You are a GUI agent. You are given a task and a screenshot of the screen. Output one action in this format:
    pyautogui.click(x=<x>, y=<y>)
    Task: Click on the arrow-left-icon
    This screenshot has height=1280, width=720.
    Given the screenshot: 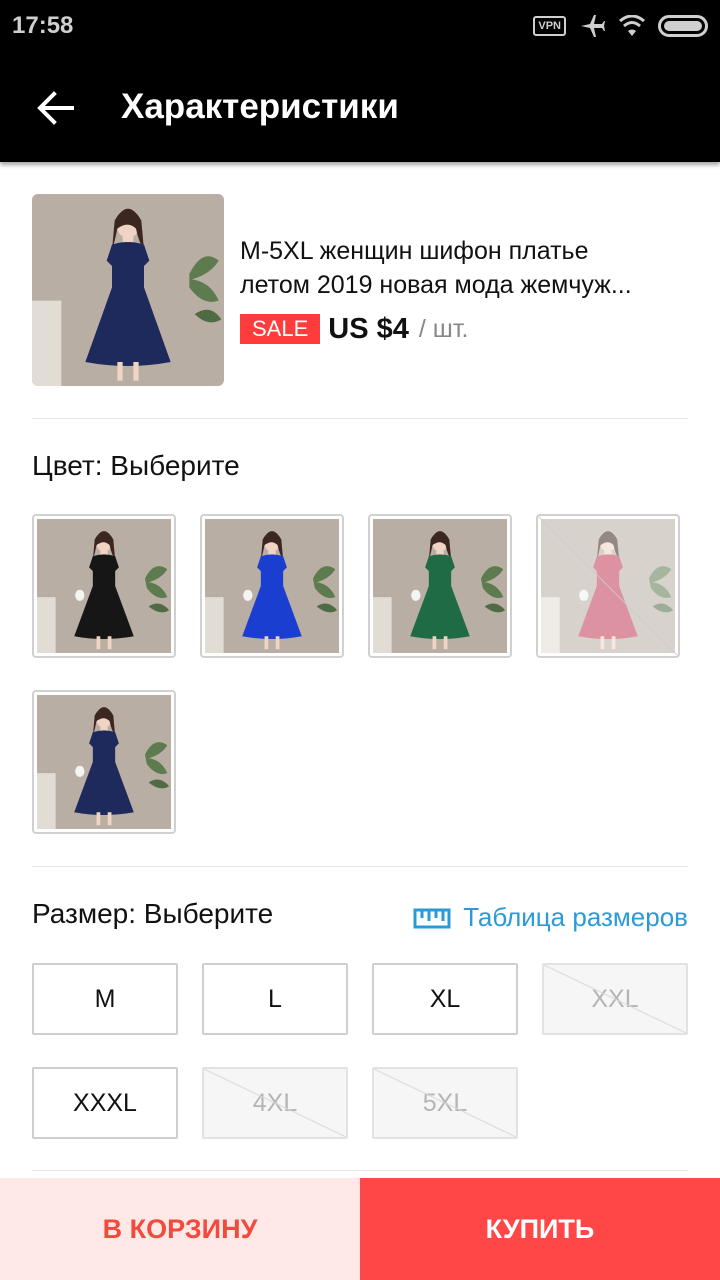 What is the action you would take?
    pyautogui.click(x=55, y=108)
    